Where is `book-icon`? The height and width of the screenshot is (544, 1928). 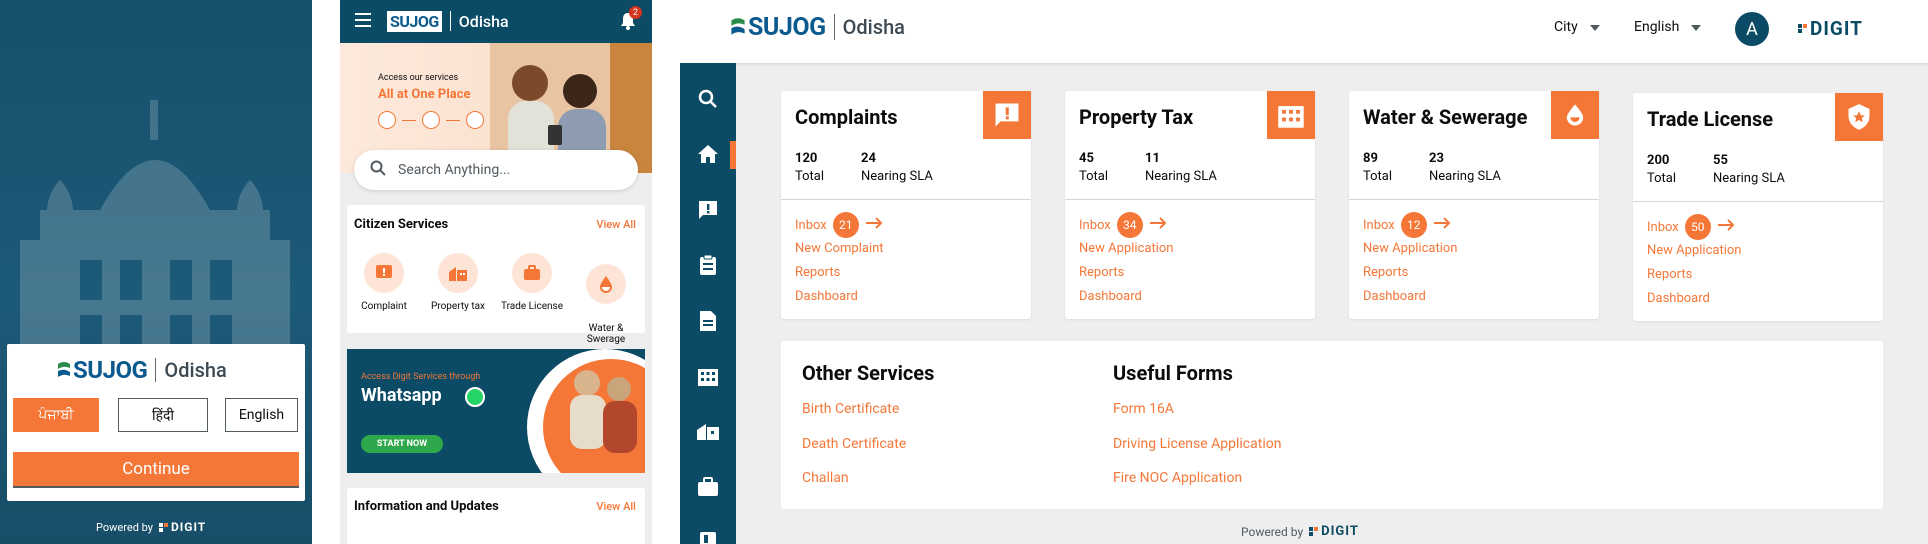
book-icon is located at coordinates (708, 536).